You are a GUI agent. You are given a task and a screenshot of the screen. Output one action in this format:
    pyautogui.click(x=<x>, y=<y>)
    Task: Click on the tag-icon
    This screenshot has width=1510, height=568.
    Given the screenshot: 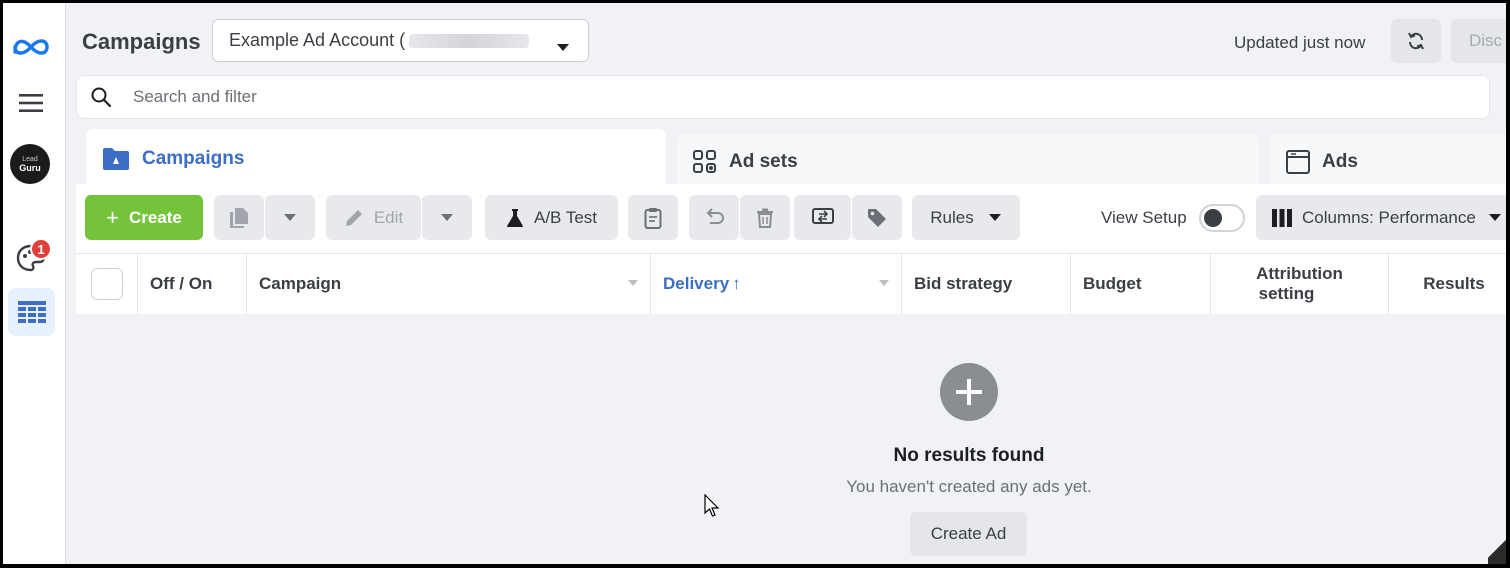 What is the action you would take?
    pyautogui.click(x=877, y=217)
    